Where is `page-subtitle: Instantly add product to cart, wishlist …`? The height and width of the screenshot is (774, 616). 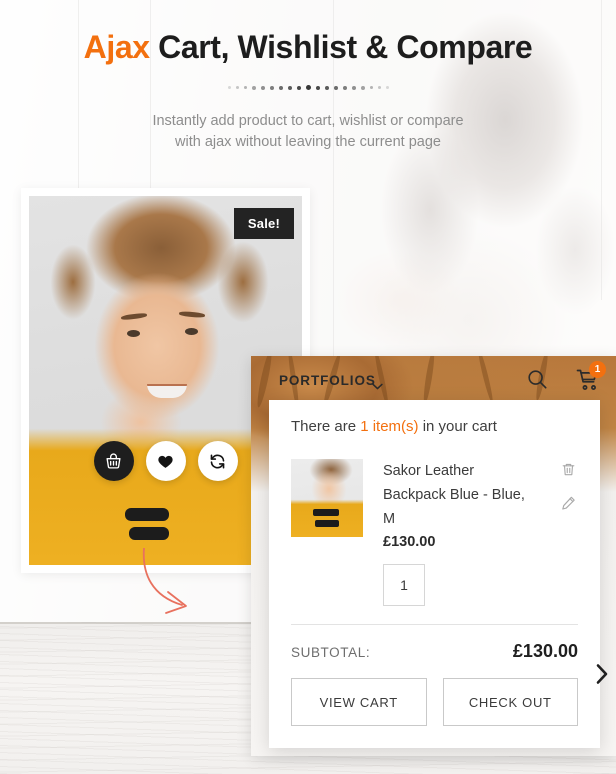
page-subtitle: Instantly add product to cart, wishlist … is located at coordinates (308, 132).